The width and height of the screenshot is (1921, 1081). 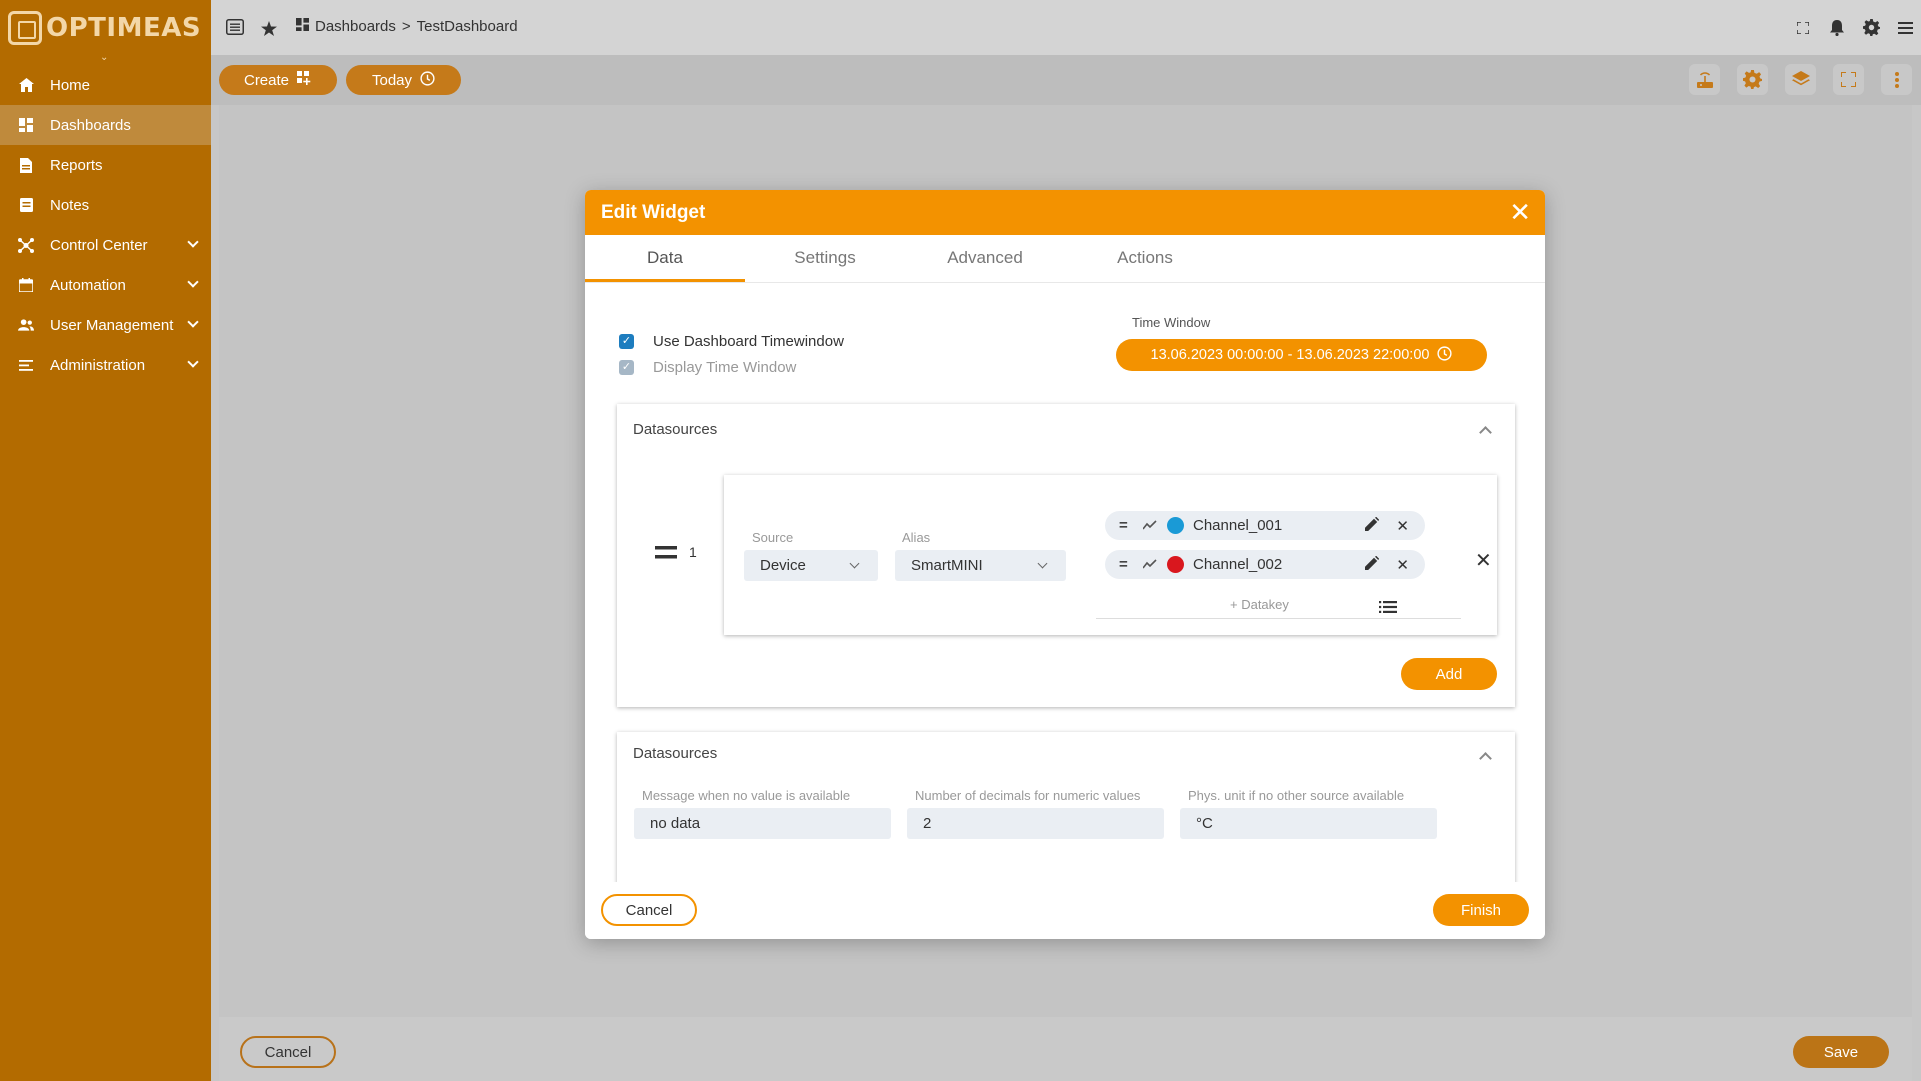 What do you see at coordinates (665, 258) in the screenshot?
I see `tab-data: Data` at bounding box center [665, 258].